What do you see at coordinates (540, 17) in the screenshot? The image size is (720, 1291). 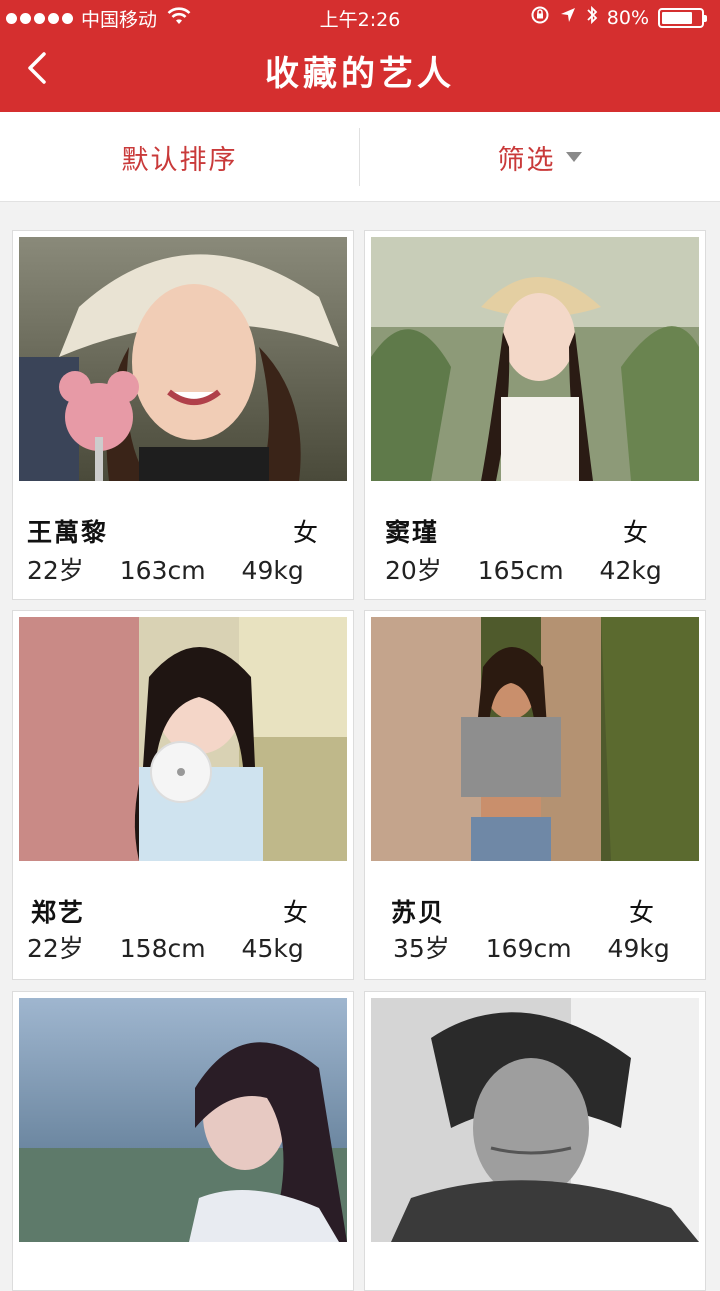 I see `orientation-lock-icon` at bounding box center [540, 17].